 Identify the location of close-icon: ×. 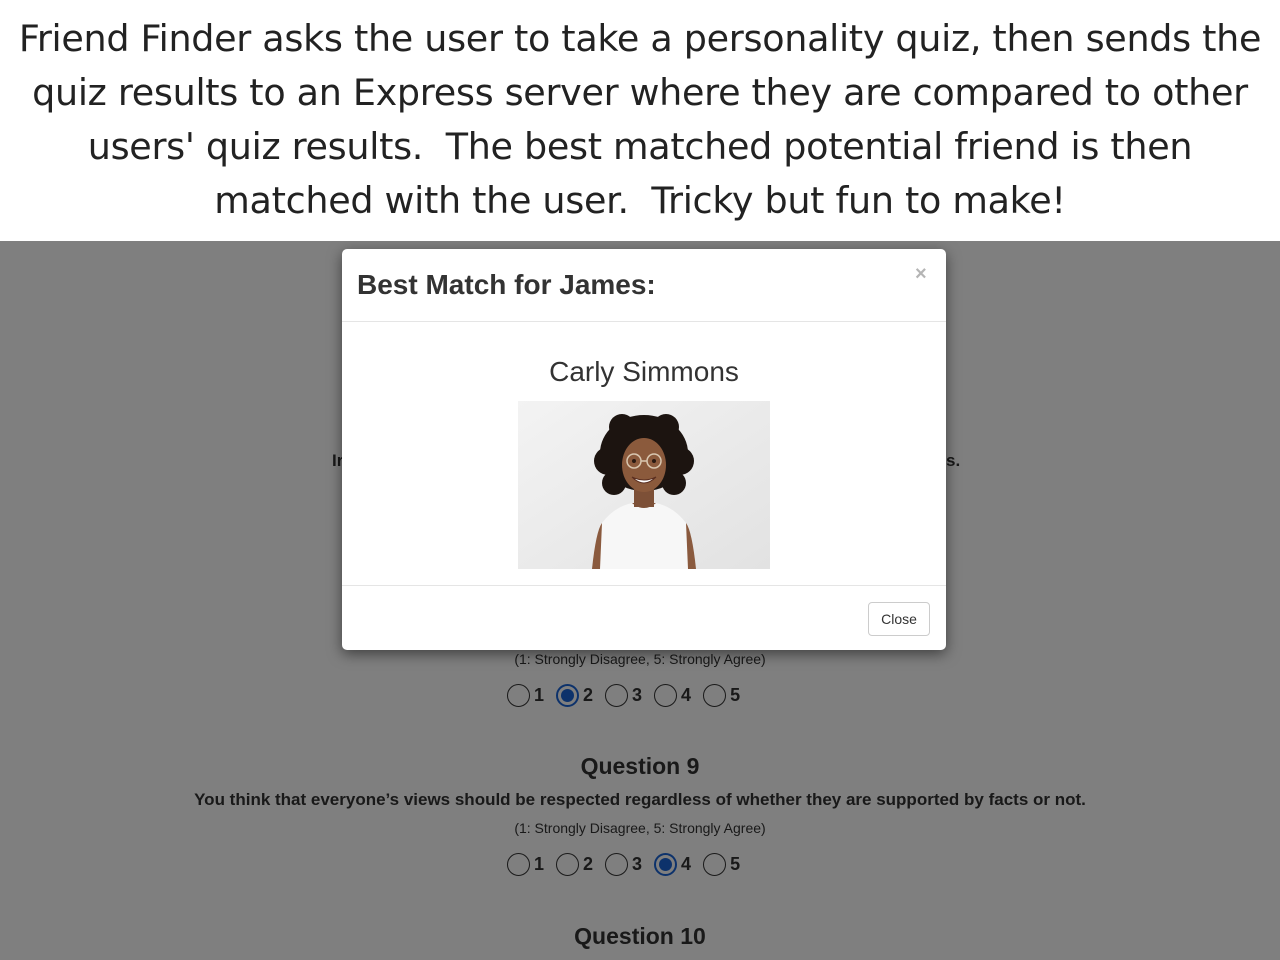
(921, 274).